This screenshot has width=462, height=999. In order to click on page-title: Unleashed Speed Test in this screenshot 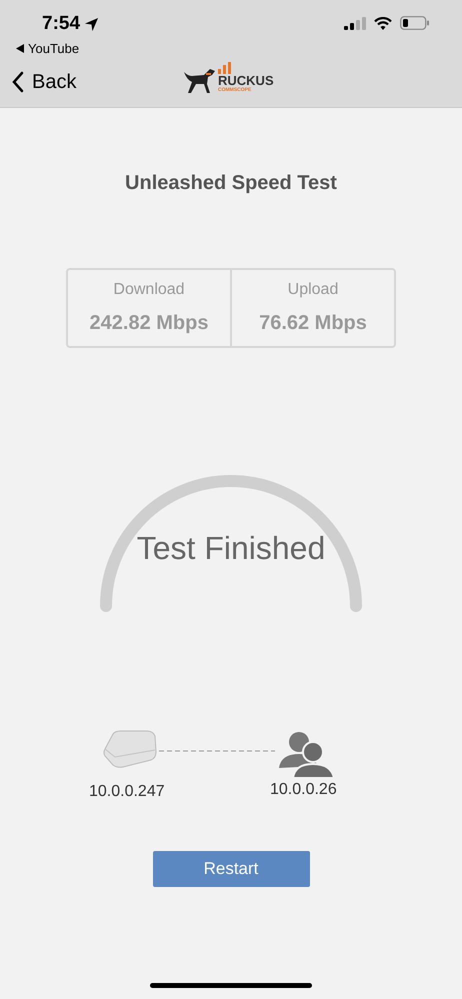, I will do `click(231, 183)`.